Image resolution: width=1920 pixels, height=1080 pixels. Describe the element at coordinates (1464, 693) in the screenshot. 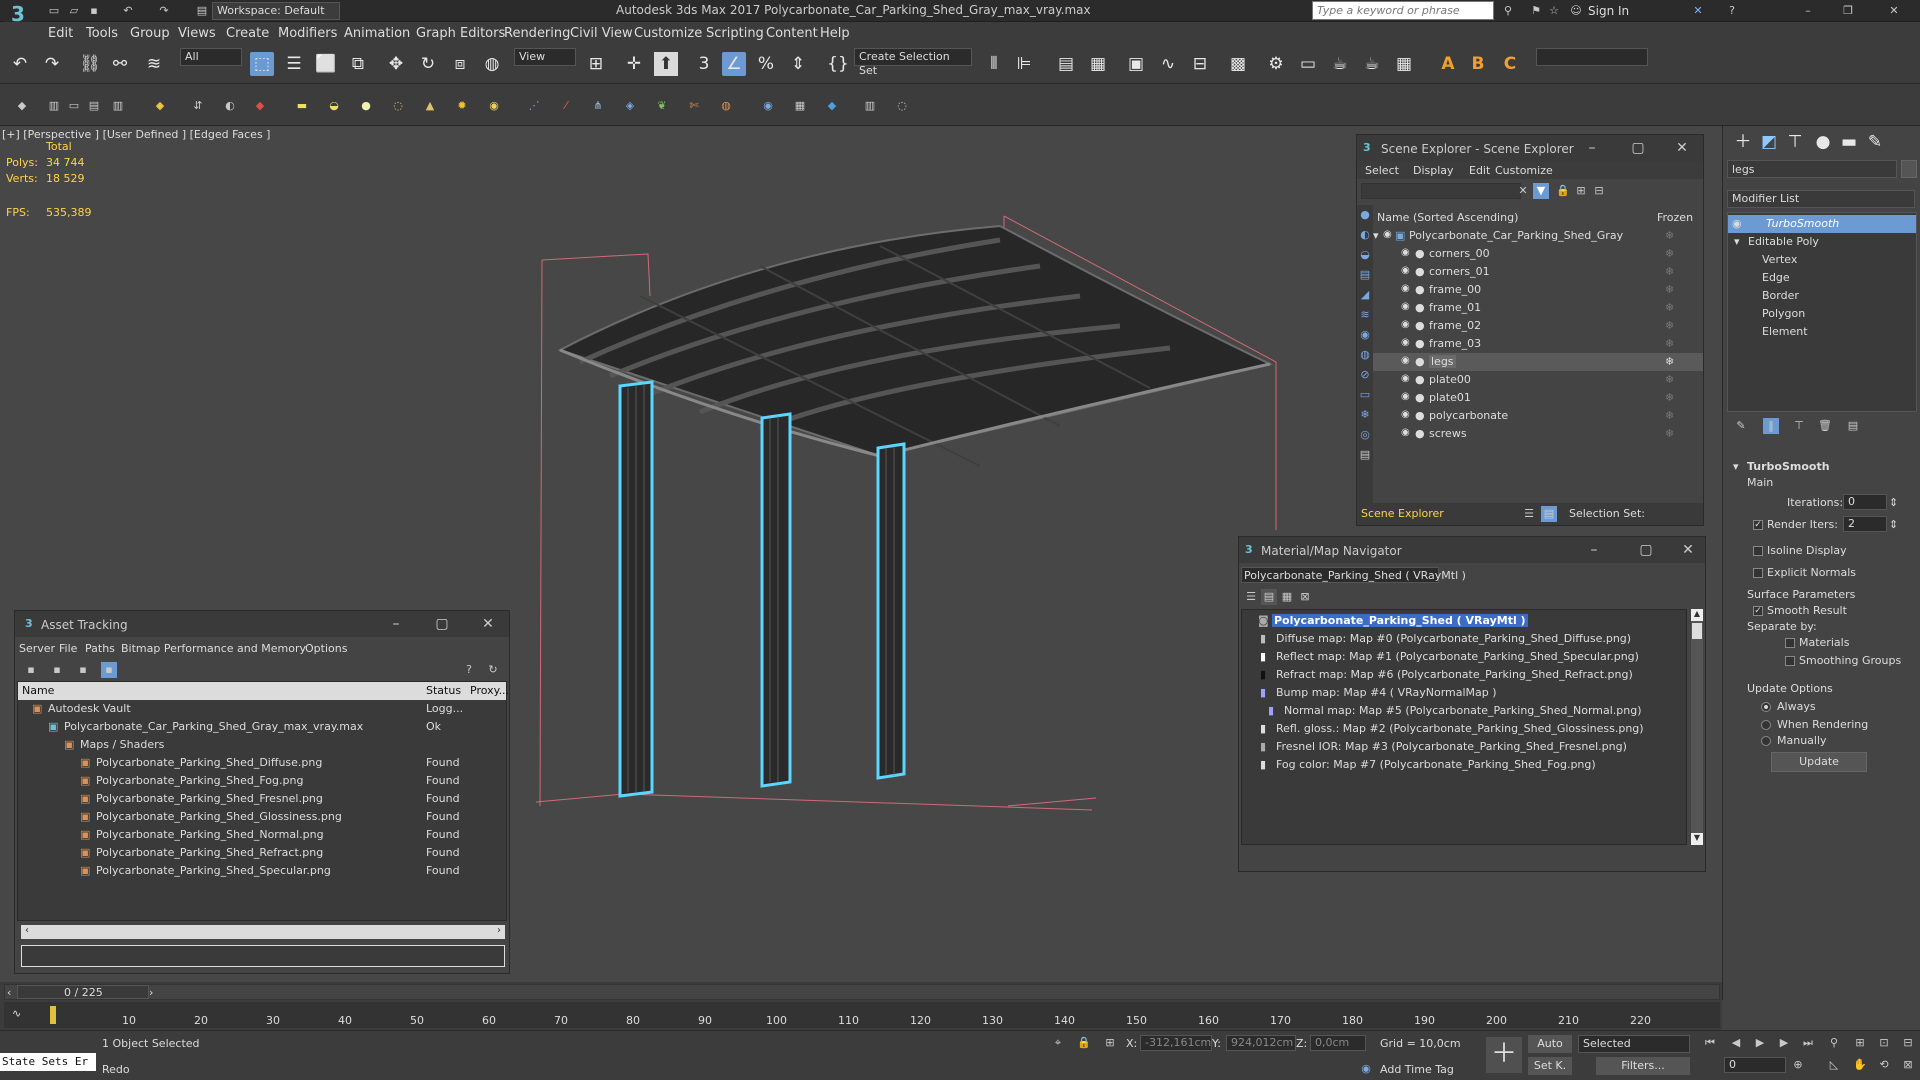

I see `map-row-bump: ▮ Bump map: Map #4 ( VRayNormalMap )` at that location.